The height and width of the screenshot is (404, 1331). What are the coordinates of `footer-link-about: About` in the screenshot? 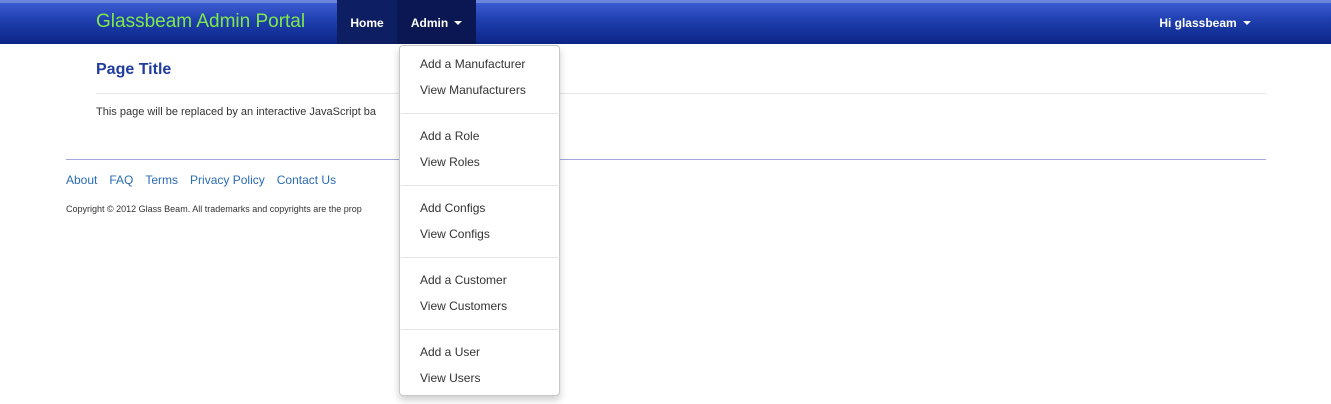 It's located at (81, 180).